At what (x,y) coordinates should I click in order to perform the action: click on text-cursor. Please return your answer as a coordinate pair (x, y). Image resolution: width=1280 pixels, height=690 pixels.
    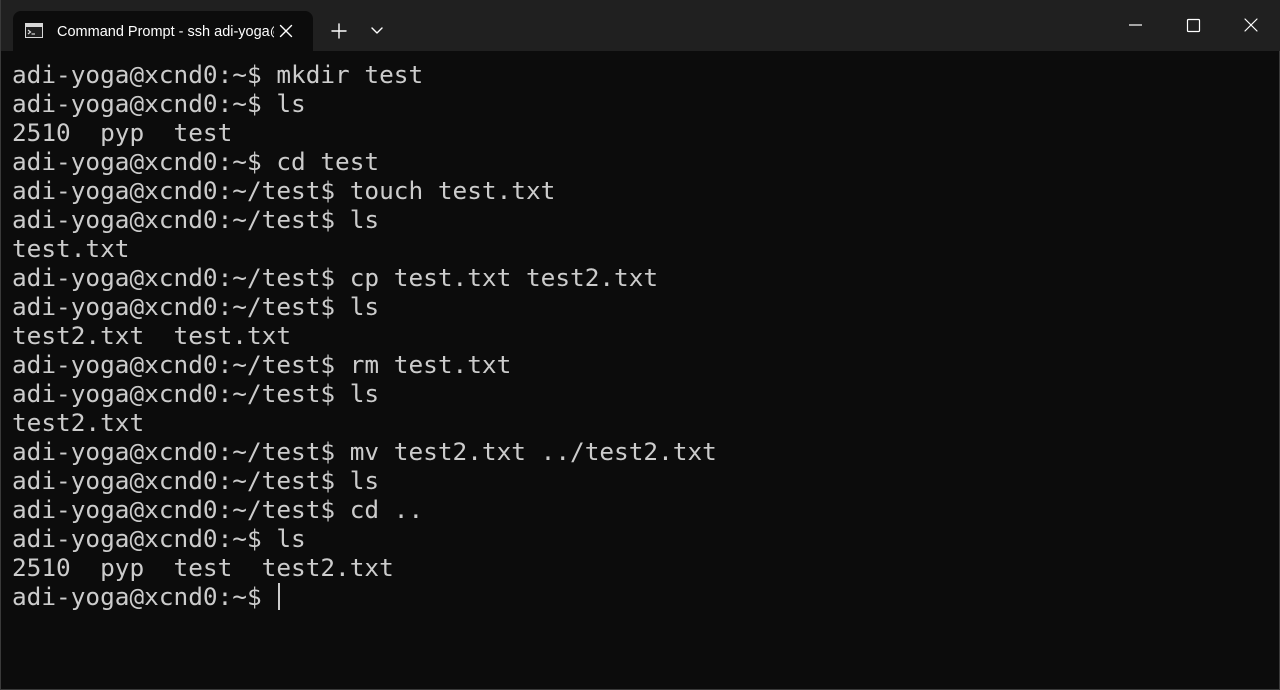
    Looking at the image, I should click on (278, 596).